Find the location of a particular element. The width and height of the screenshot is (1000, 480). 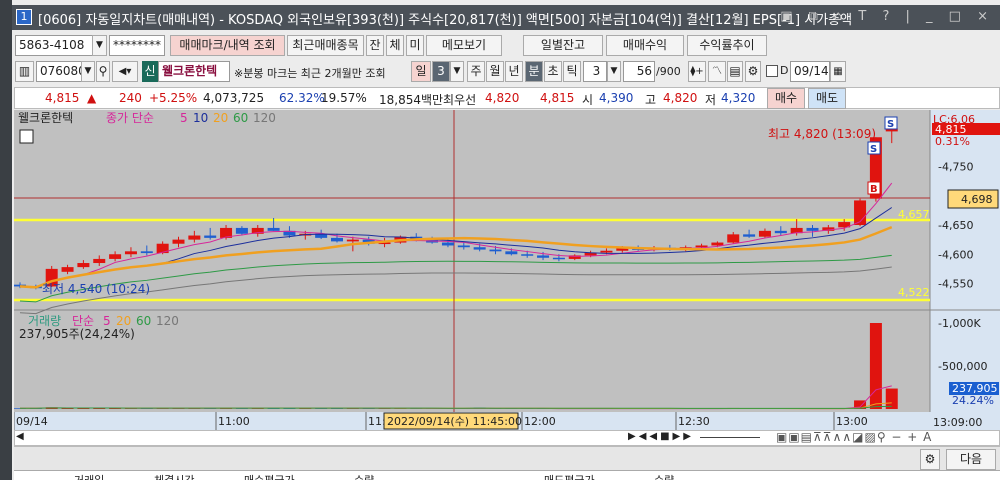

date-input: 09/14 is located at coordinates (810, 71).